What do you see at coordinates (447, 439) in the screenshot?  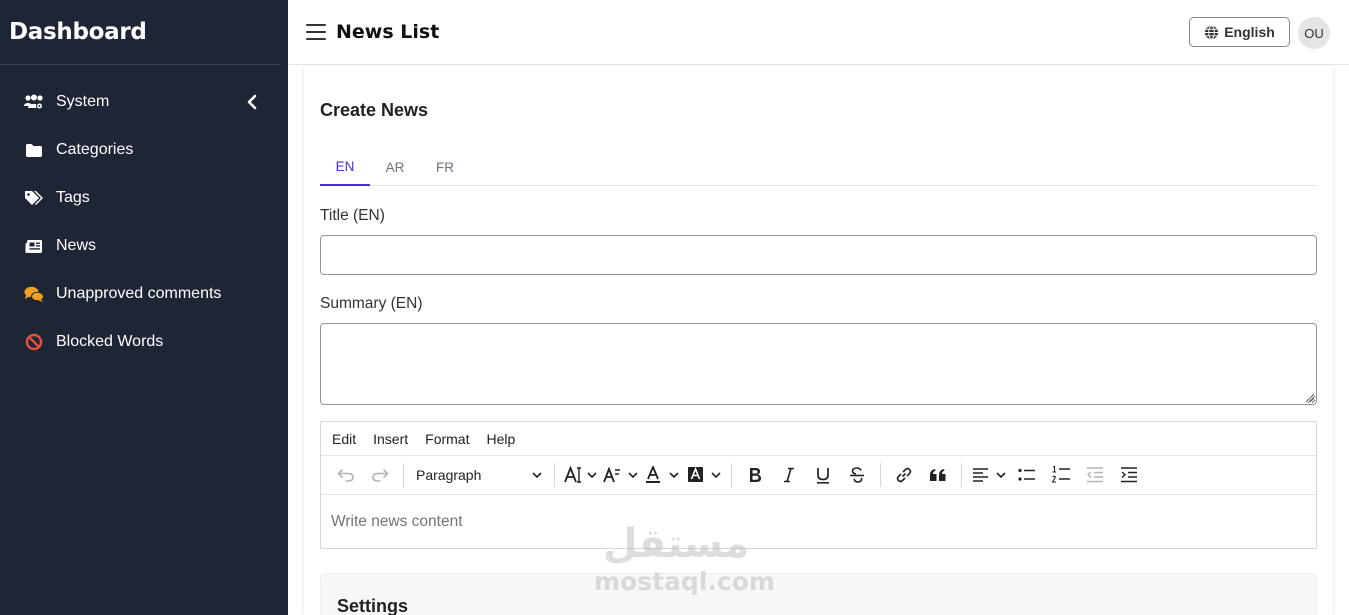 I see `menu-format: Format` at bounding box center [447, 439].